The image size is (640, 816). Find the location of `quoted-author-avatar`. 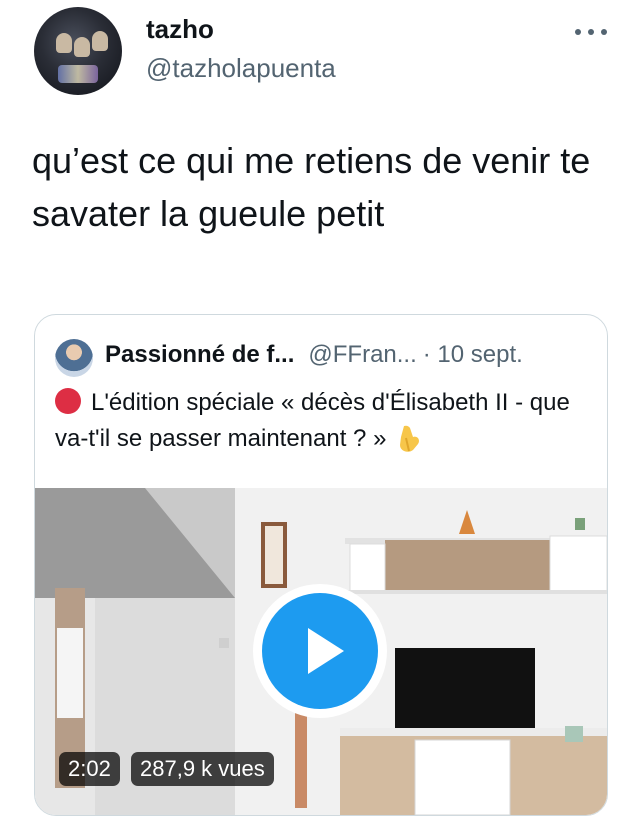

quoted-author-avatar is located at coordinates (74, 358).